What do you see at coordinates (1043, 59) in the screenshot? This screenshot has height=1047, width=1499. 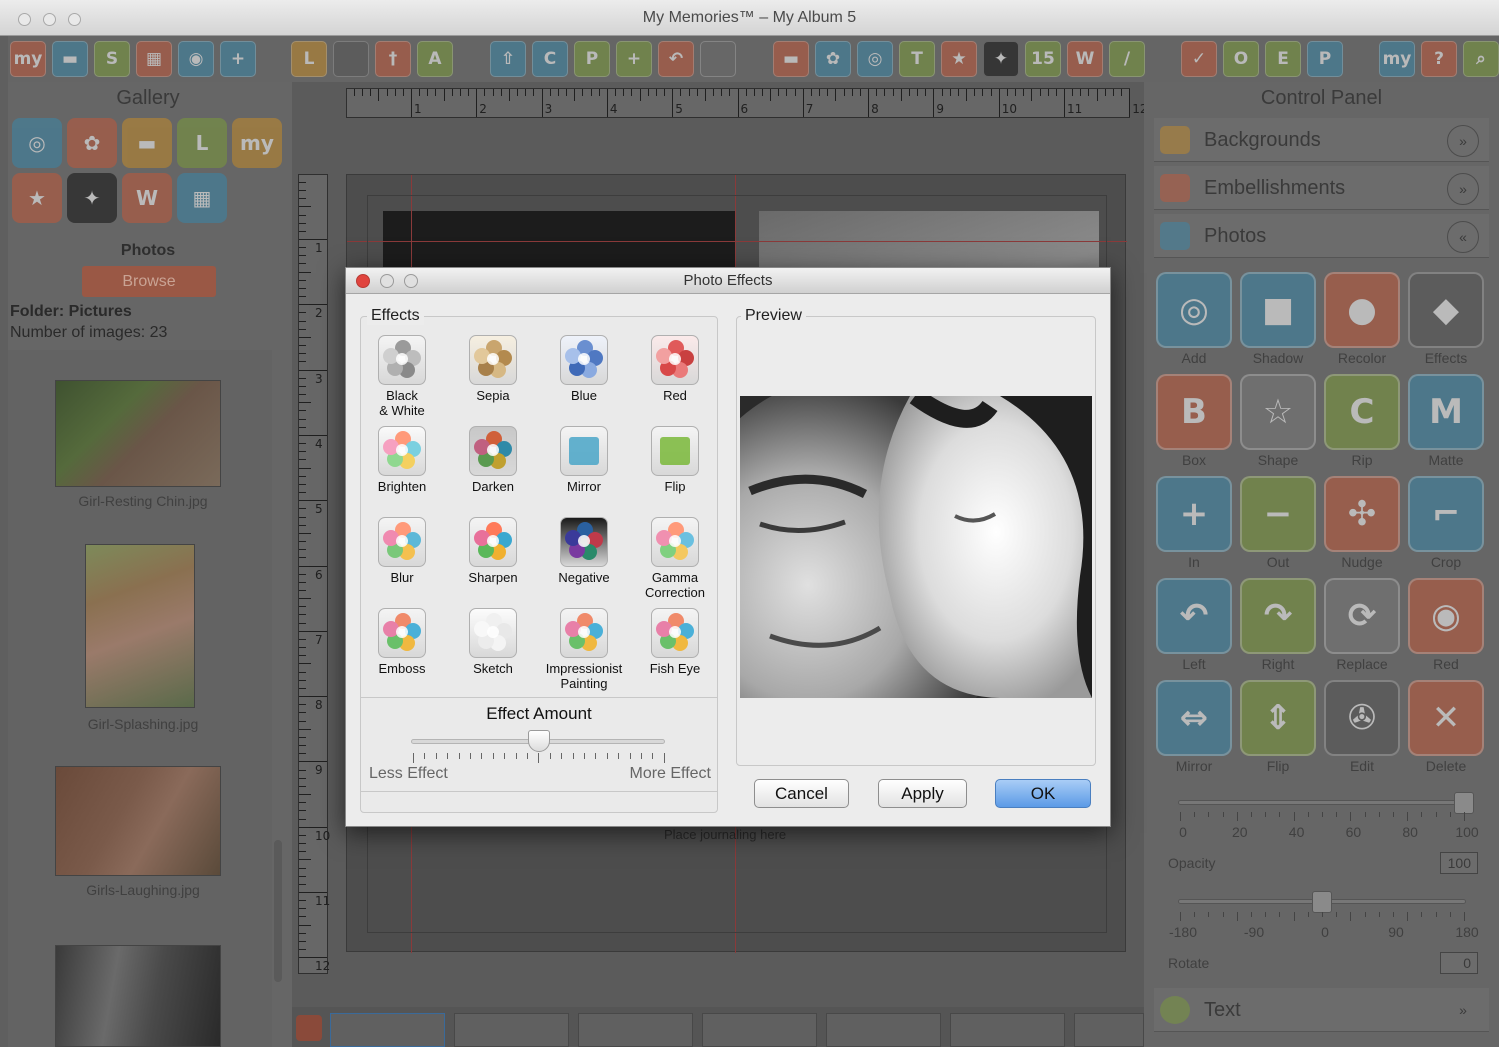 I see `calendar-icon: 15` at bounding box center [1043, 59].